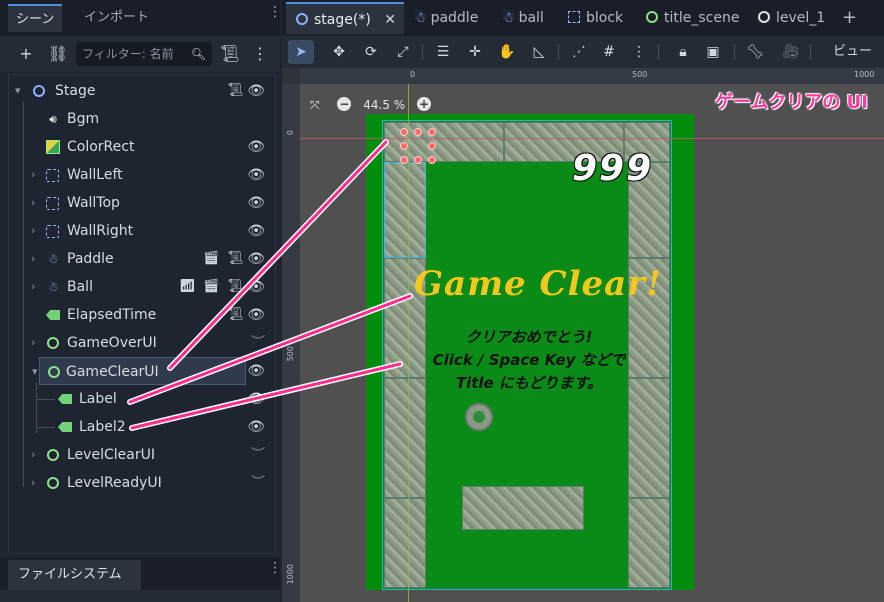 This screenshot has width=884, height=602. Describe the element at coordinates (142, 483) in the screenshot. I see `tree-row-levelreadyui: › LevelReadyUI ︶` at that location.